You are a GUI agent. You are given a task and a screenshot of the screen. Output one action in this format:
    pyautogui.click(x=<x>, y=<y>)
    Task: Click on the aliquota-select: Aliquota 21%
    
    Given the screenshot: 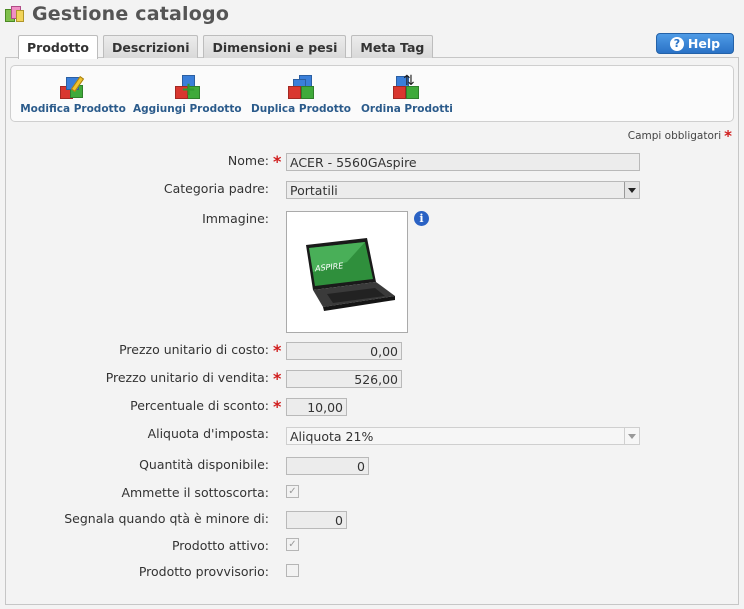 What is the action you would take?
    pyautogui.click(x=463, y=436)
    